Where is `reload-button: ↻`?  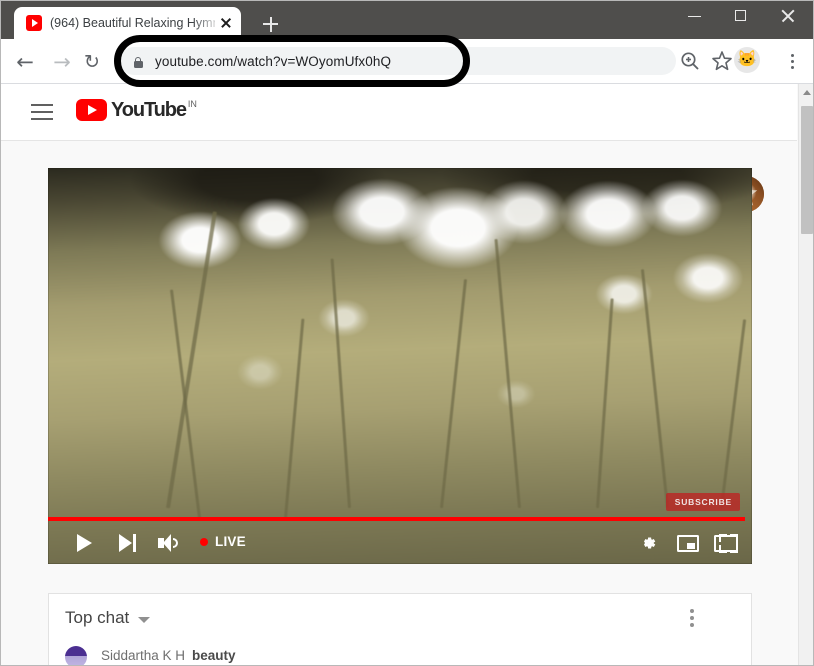 reload-button: ↻ is located at coordinates (92, 62).